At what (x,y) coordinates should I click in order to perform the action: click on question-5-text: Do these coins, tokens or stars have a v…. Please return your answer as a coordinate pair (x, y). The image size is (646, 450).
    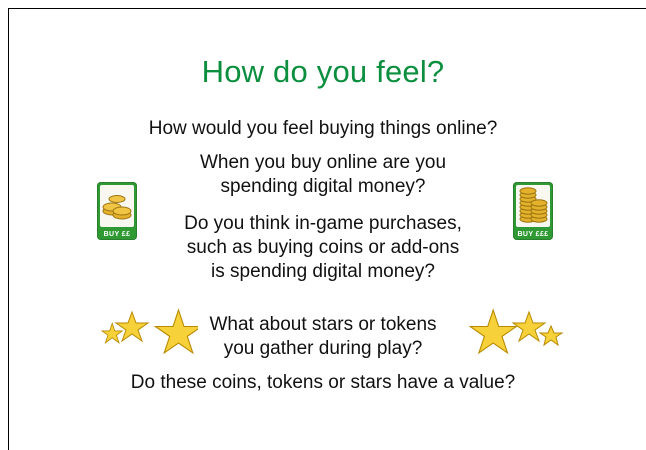
    Looking at the image, I should click on (323, 382).